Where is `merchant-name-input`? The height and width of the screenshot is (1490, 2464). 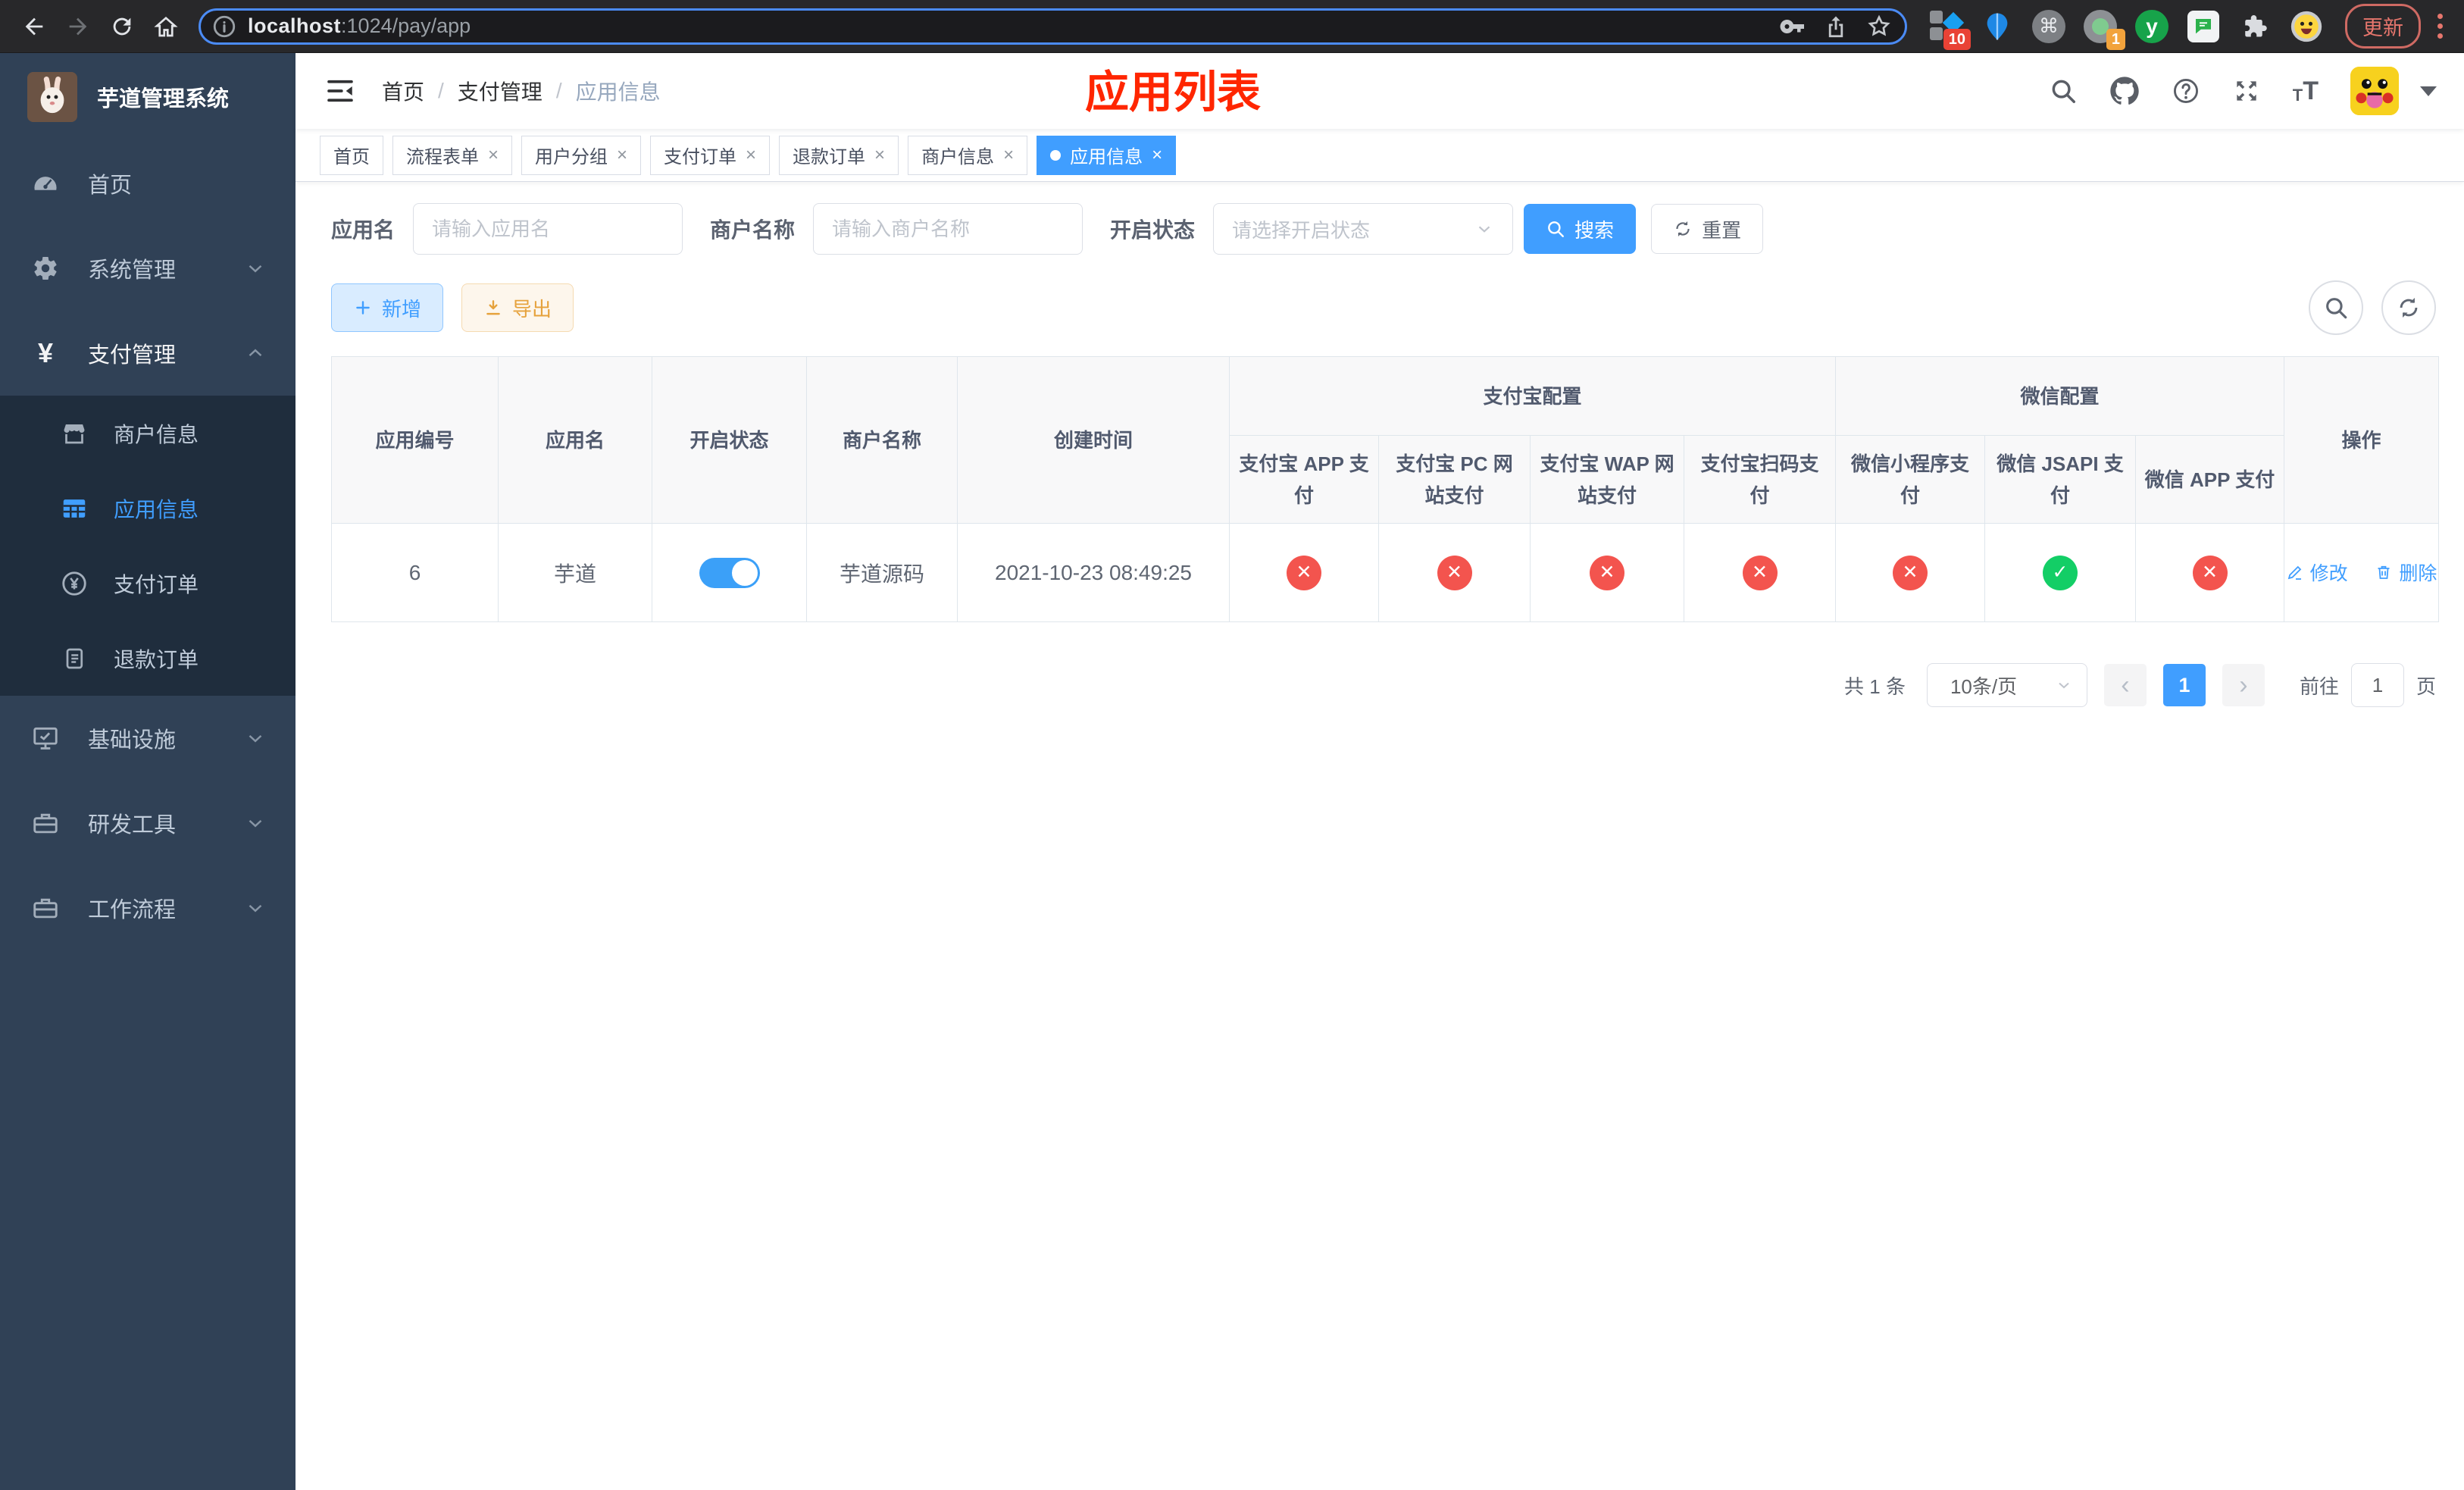 merchant-name-input is located at coordinates (948, 229).